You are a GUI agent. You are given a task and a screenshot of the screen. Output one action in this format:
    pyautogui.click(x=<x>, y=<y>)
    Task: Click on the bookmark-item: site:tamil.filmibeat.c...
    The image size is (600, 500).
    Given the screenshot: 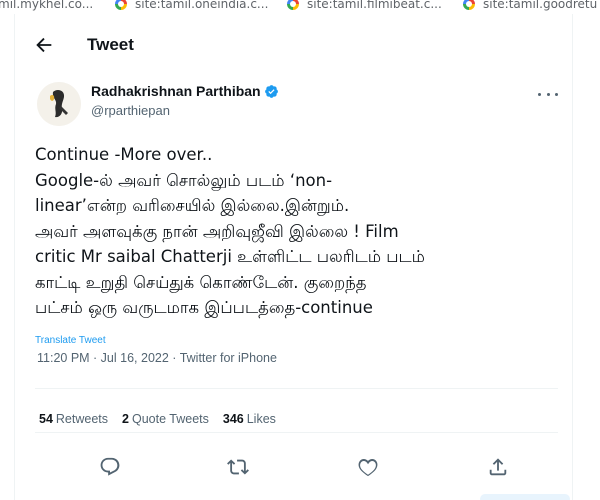 What is the action you would take?
    pyautogui.click(x=364, y=5)
    